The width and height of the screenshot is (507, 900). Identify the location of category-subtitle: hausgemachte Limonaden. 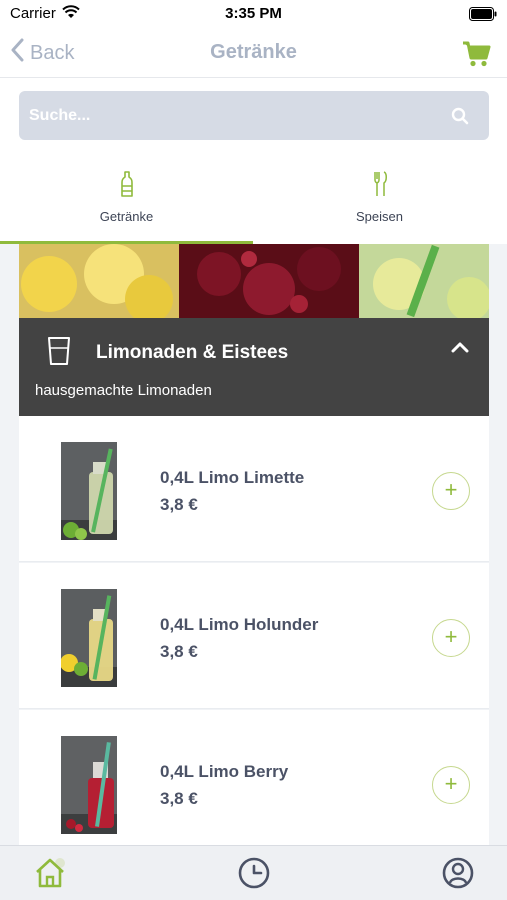
(123, 390).